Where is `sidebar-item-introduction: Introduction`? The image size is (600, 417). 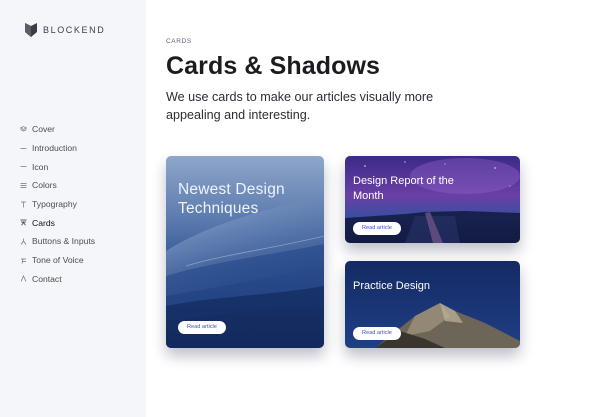
sidebar-item-introduction: Introduction is located at coordinates (57, 148).